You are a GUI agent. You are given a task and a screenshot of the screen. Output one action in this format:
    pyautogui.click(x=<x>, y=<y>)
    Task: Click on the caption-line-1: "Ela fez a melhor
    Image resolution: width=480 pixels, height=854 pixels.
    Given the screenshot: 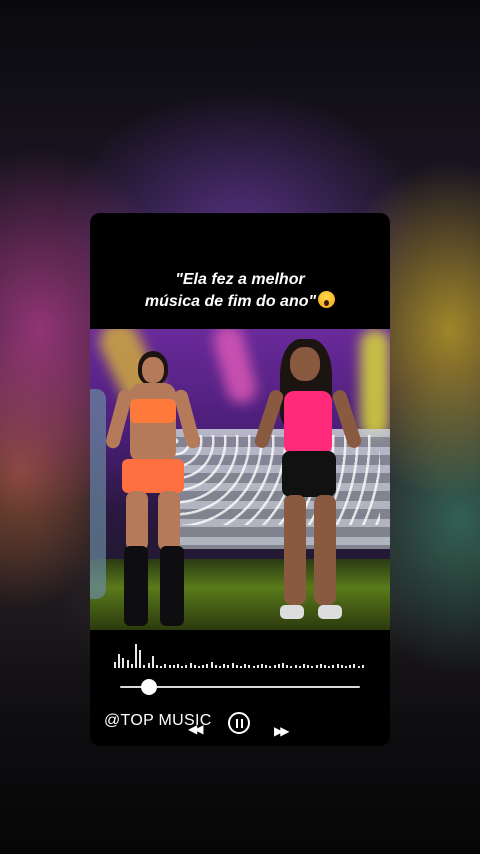 What is the action you would take?
    pyautogui.click(x=240, y=279)
    